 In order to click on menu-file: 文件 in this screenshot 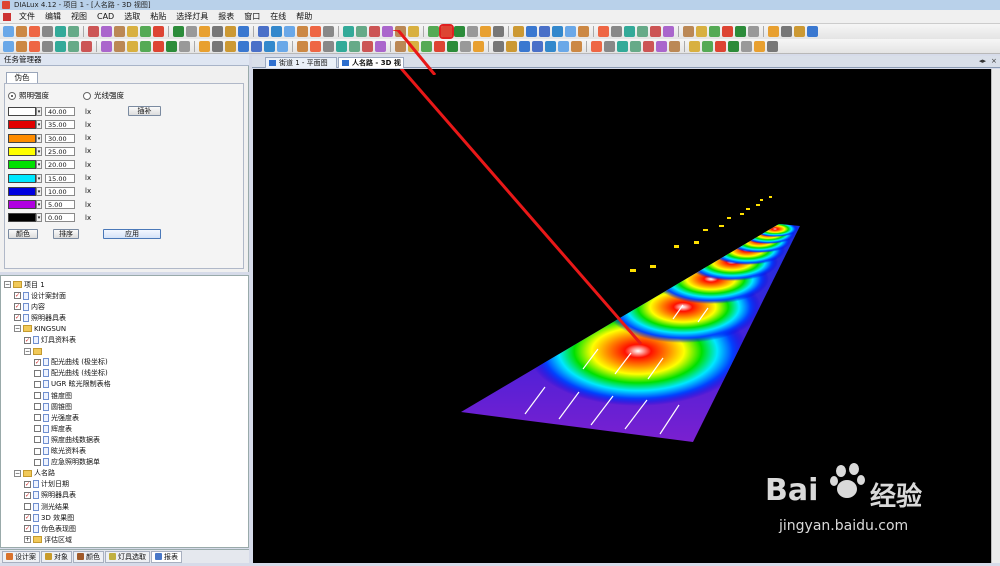, I will do `click(27, 16)`.